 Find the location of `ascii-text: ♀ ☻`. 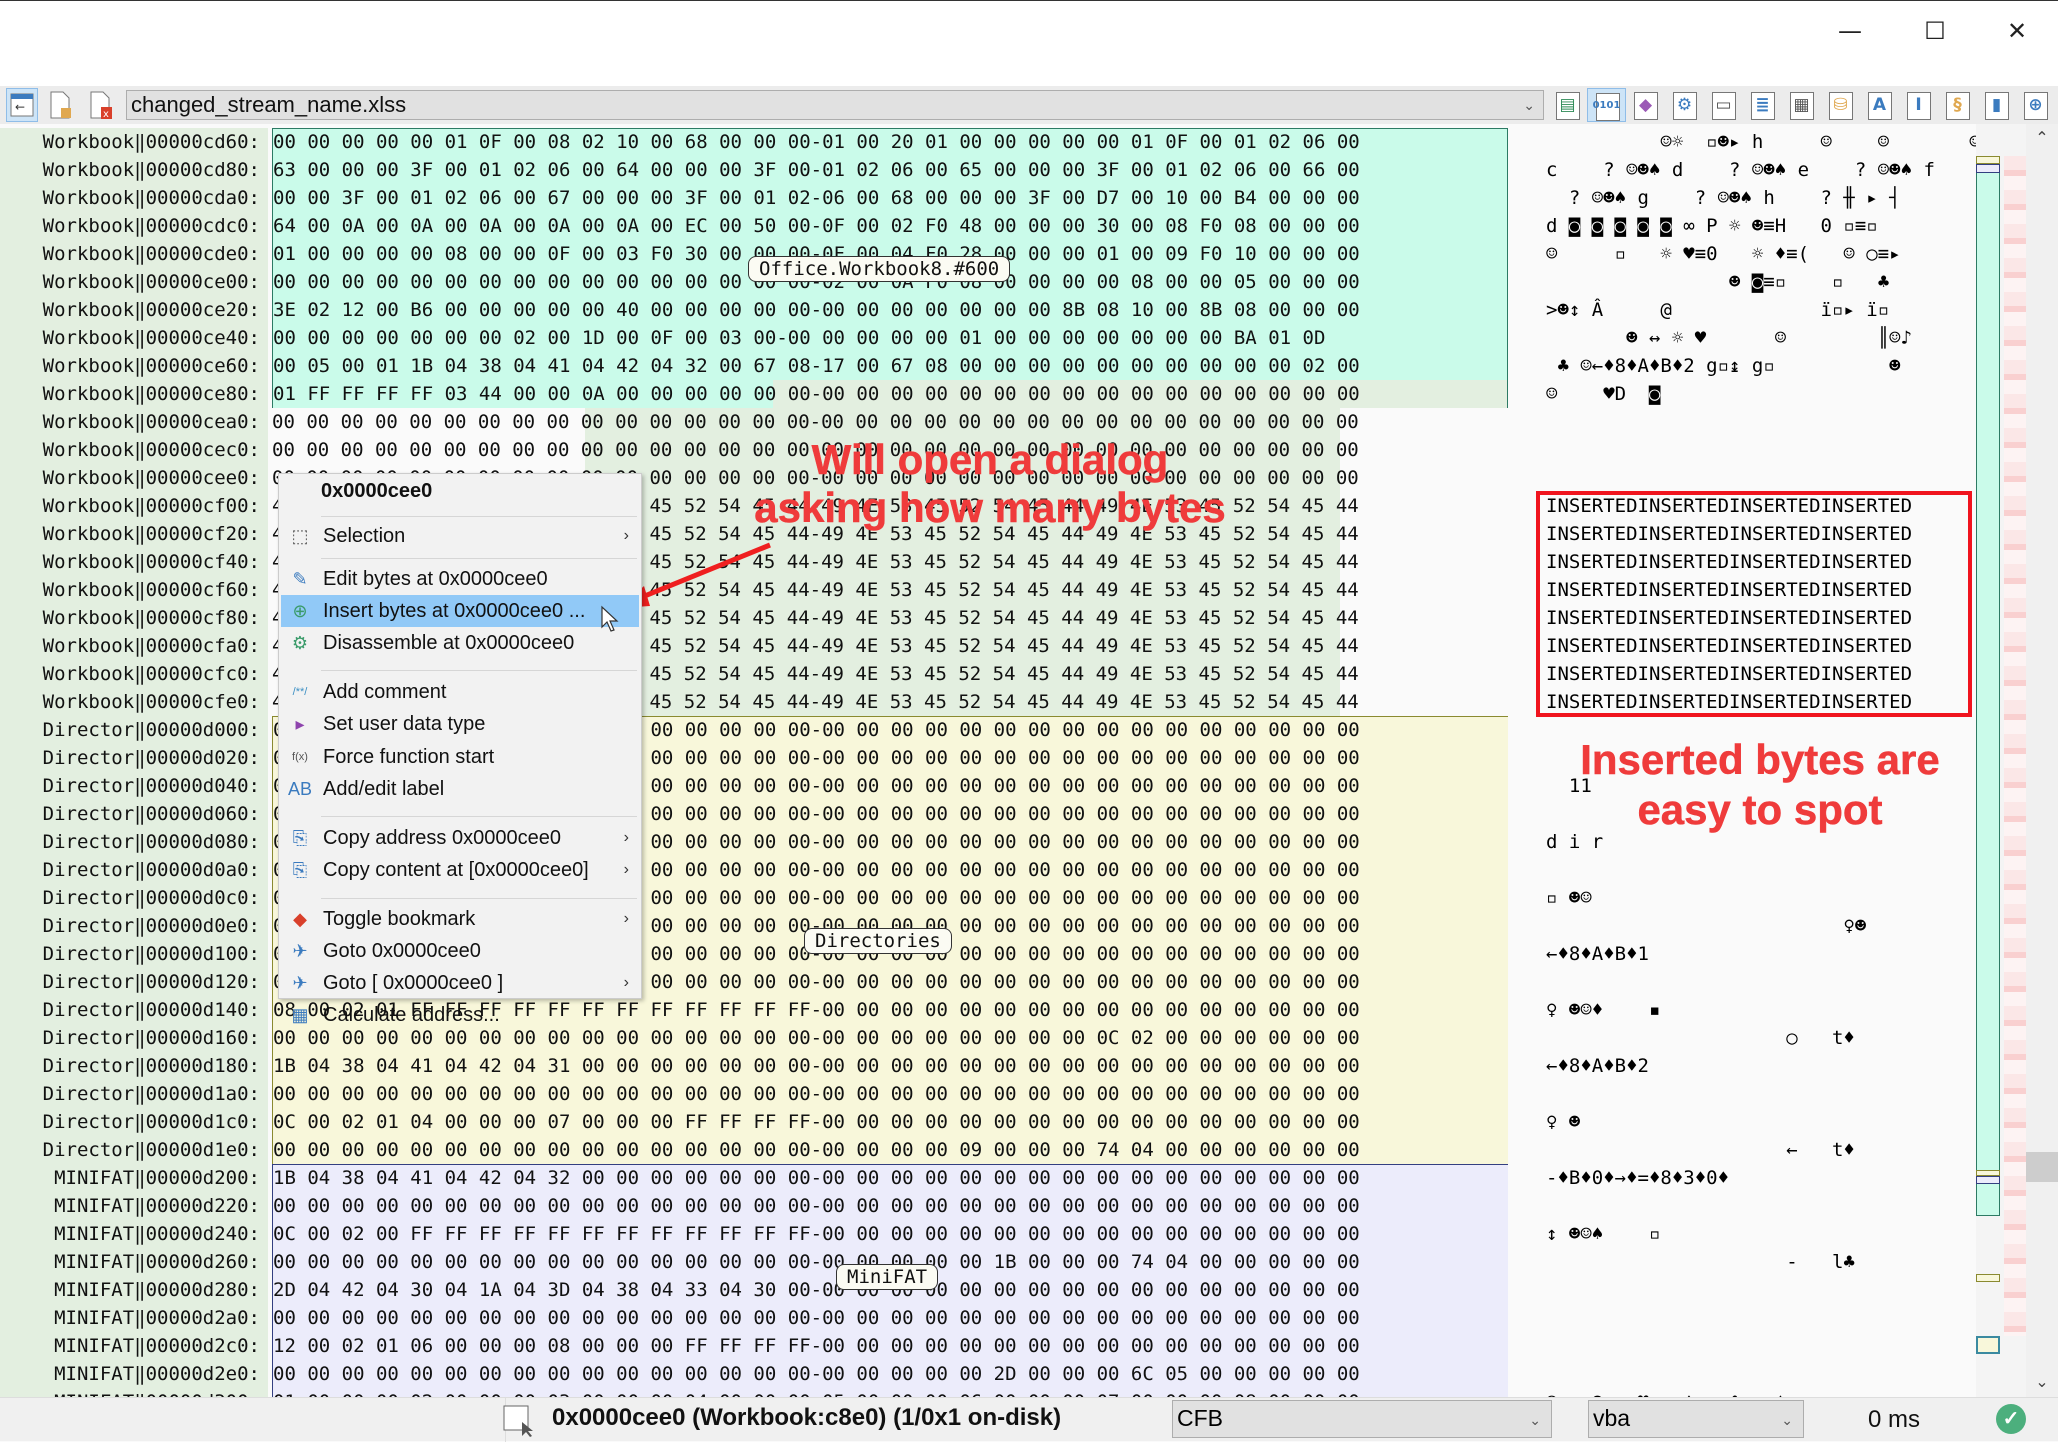

ascii-text: ♀ ☻ is located at coordinates (1761, 1122).